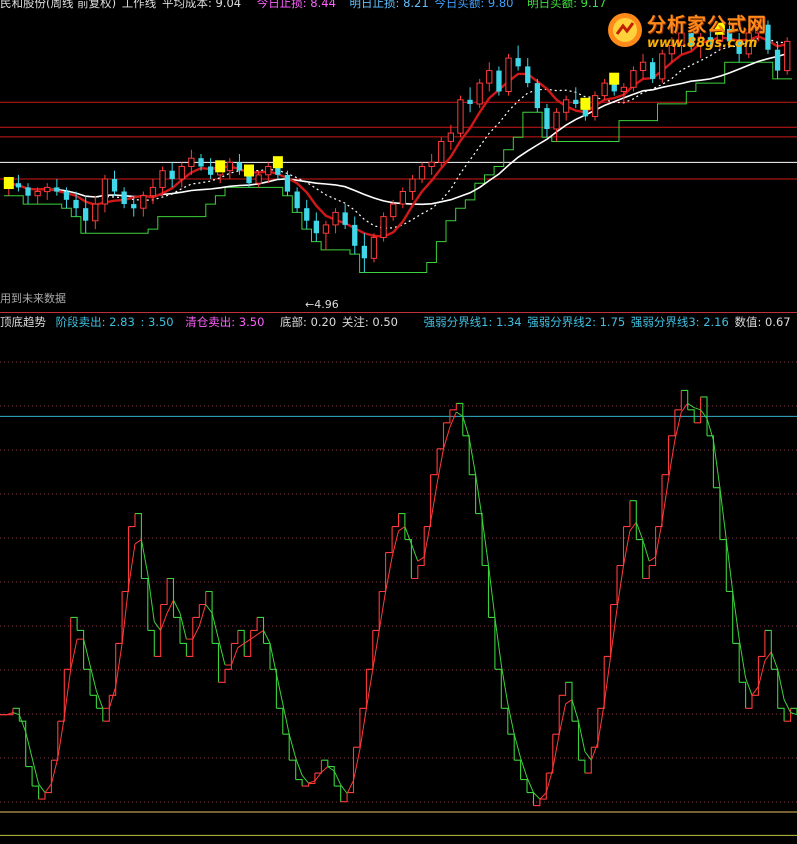 The width and height of the screenshot is (797, 844). Describe the element at coordinates (308, 322) in the screenshot. I see `bottom-level: 底部: 0.20` at that location.